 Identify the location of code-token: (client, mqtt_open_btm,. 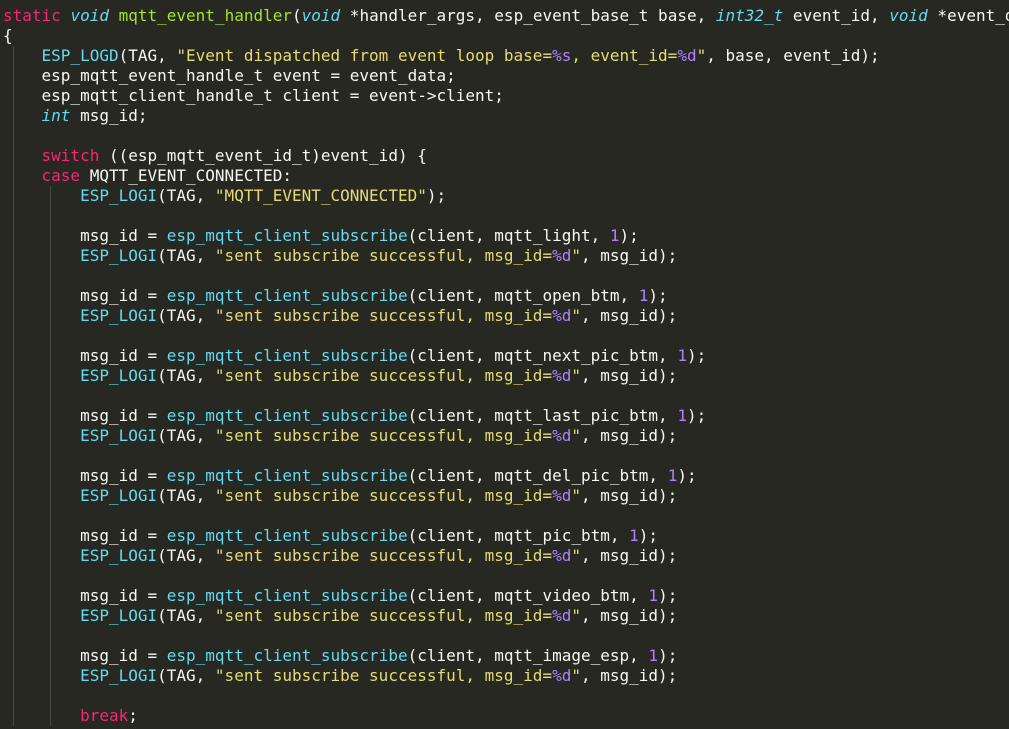
(523, 295).